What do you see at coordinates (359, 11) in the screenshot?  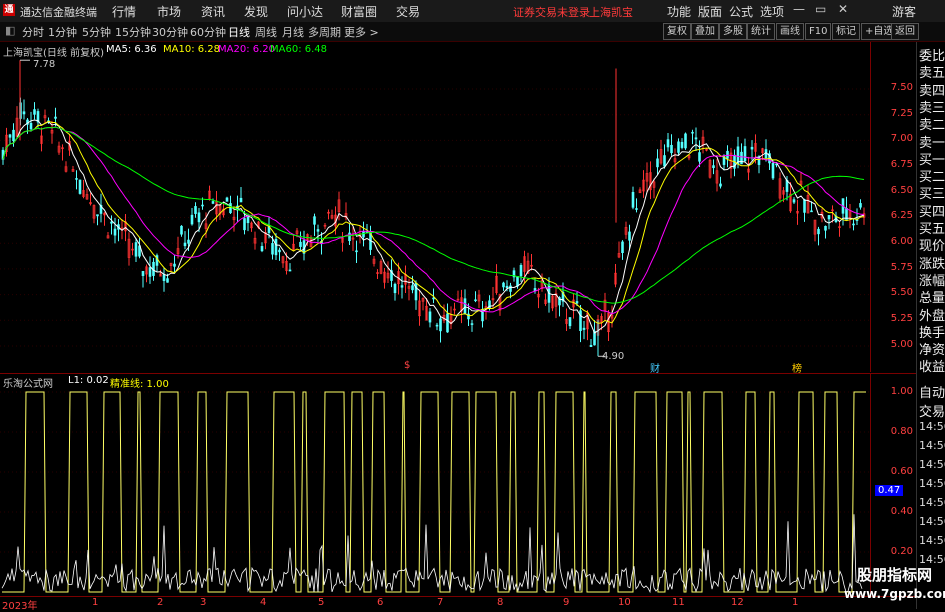 I see `menu-wealth: 财富圈` at bounding box center [359, 11].